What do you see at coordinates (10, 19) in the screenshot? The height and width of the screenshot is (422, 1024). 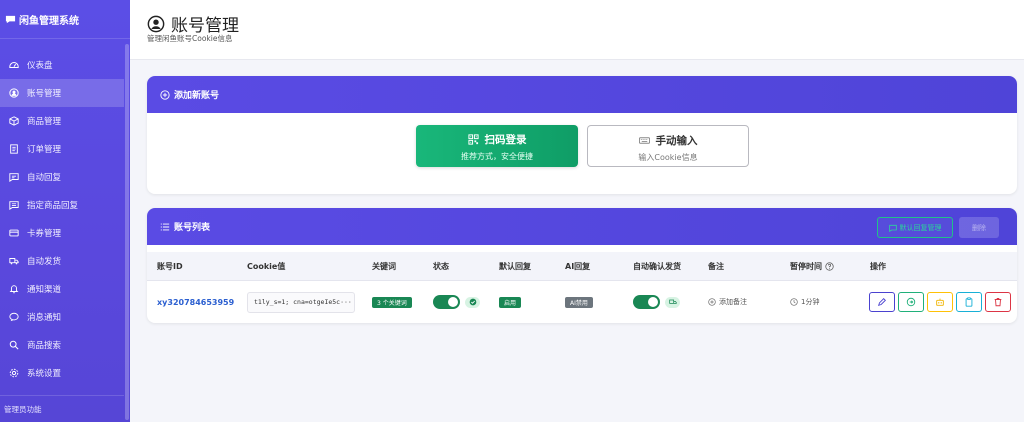 I see `chat-bubble-icon` at bounding box center [10, 19].